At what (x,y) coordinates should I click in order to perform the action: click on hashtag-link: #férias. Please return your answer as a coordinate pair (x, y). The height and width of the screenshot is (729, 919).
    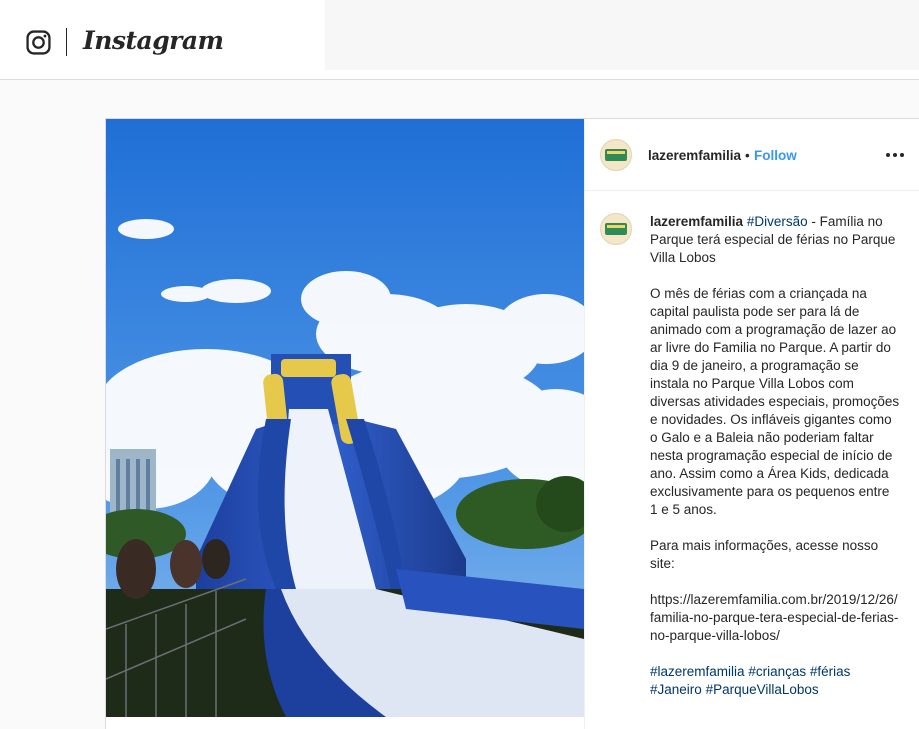
    Looking at the image, I should click on (830, 671).